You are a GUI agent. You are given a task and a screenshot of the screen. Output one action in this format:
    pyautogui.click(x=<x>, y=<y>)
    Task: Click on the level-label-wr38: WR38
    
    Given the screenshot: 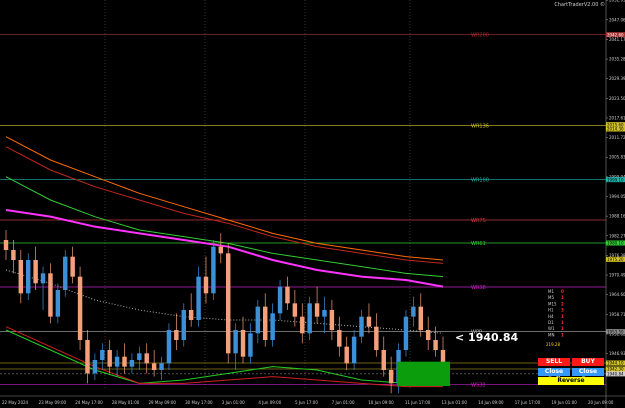 What is the action you would take?
    pyautogui.click(x=478, y=288)
    